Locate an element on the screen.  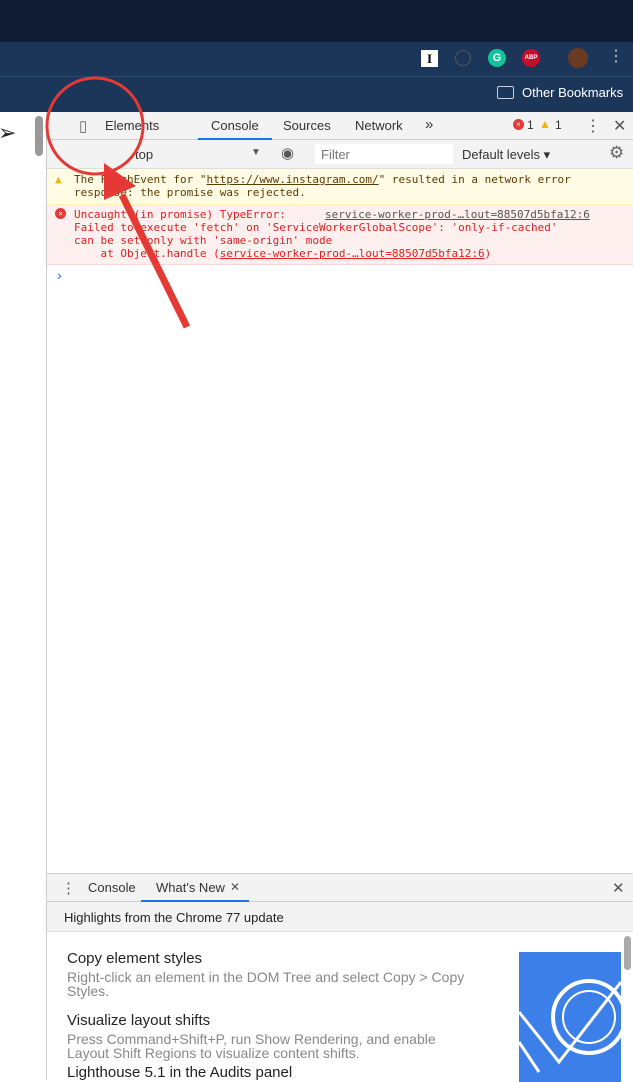
link: https://www.instagram.com/ is located at coordinates (292, 179).